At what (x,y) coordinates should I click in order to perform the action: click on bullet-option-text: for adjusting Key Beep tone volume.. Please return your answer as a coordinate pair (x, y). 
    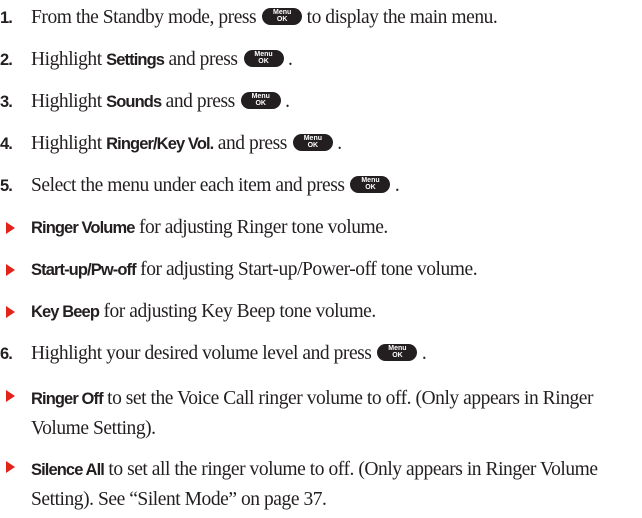
    Looking at the image, I should click on (237, 311).